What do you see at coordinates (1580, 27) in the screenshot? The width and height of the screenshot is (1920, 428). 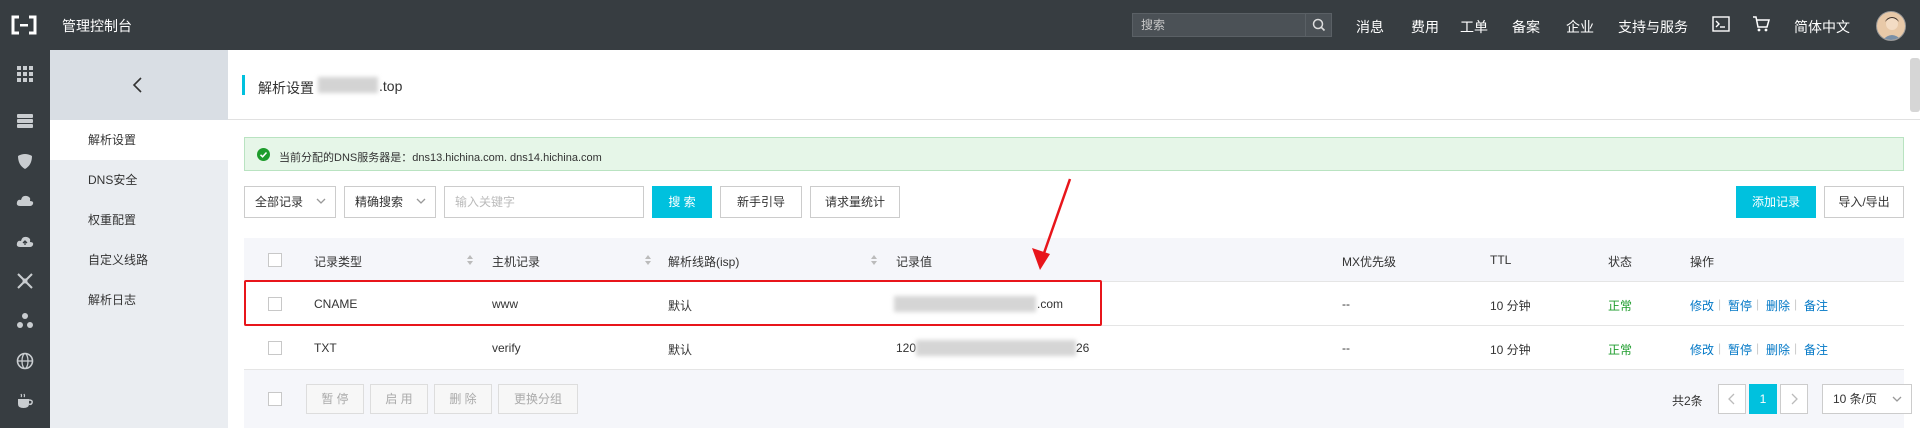 I see `nav-enterprise: 企业` at bounding box center [1580, 27].